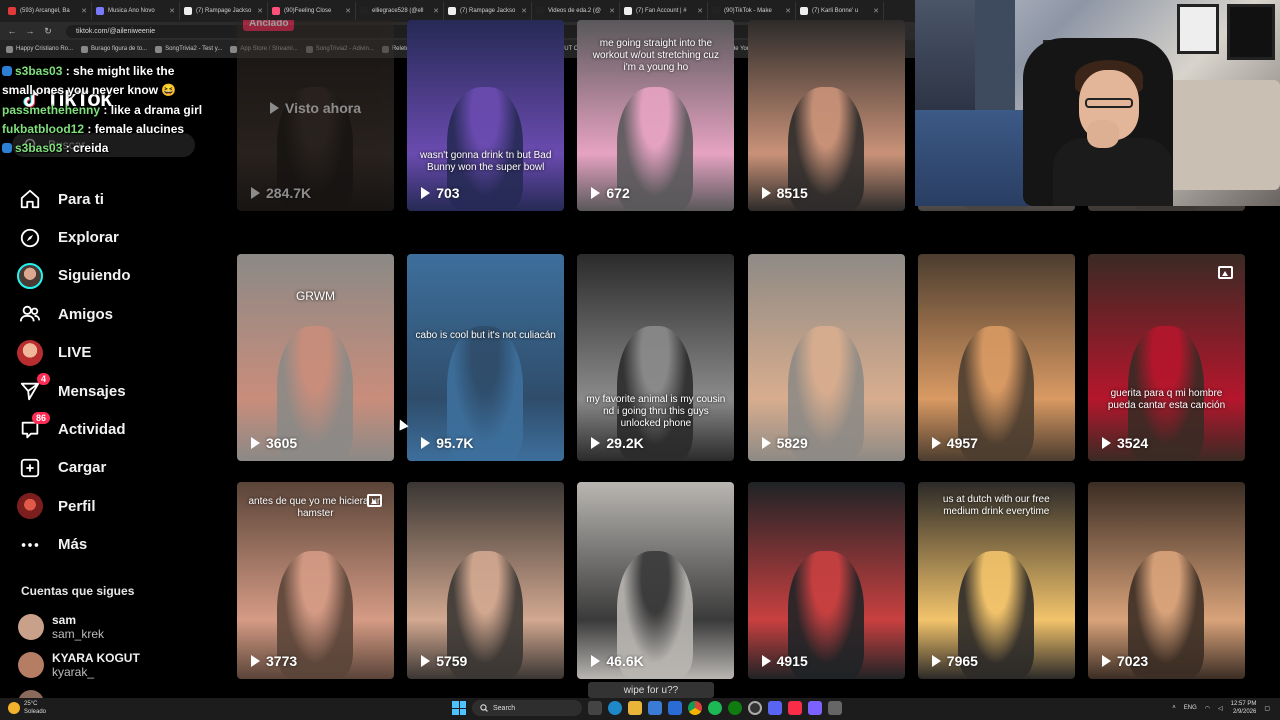 The width and height of the screenshot is (1280, 720). Describe the element at coordinates (116, 237) in the screenshot. I see `nav-item-explorar: Explorar` at that location.